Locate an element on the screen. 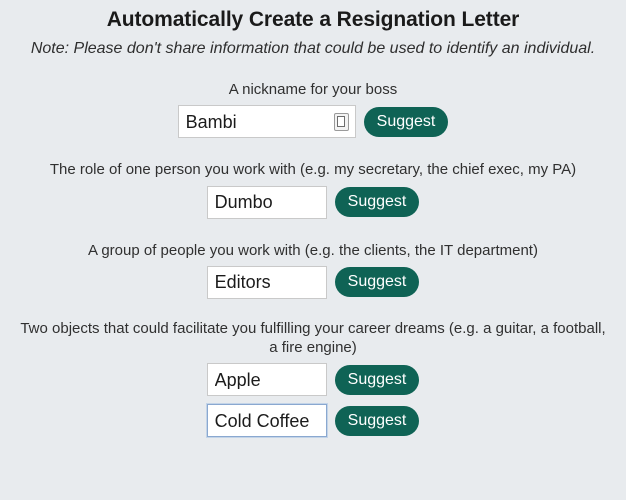  field-boss-nickname: A nickname for your boss Bambi Suggest is located at coordinates (313, 109).